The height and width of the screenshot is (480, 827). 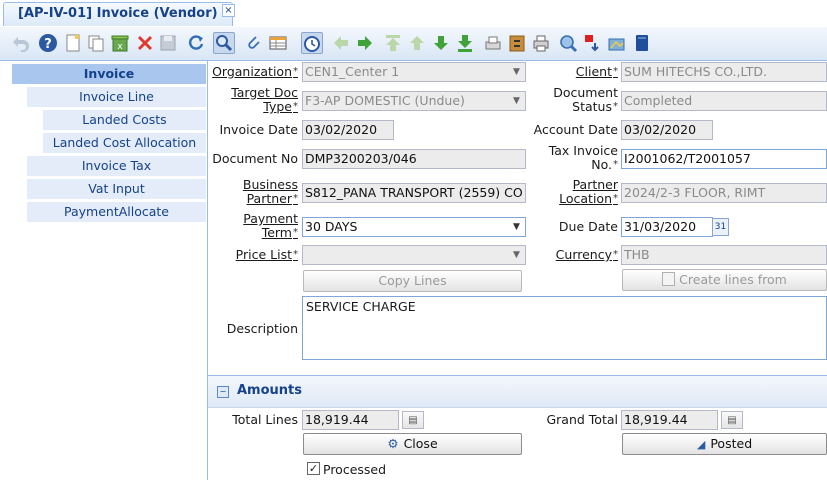 I want to click on delete-selection-icon: x, so click(x=120, y=43).